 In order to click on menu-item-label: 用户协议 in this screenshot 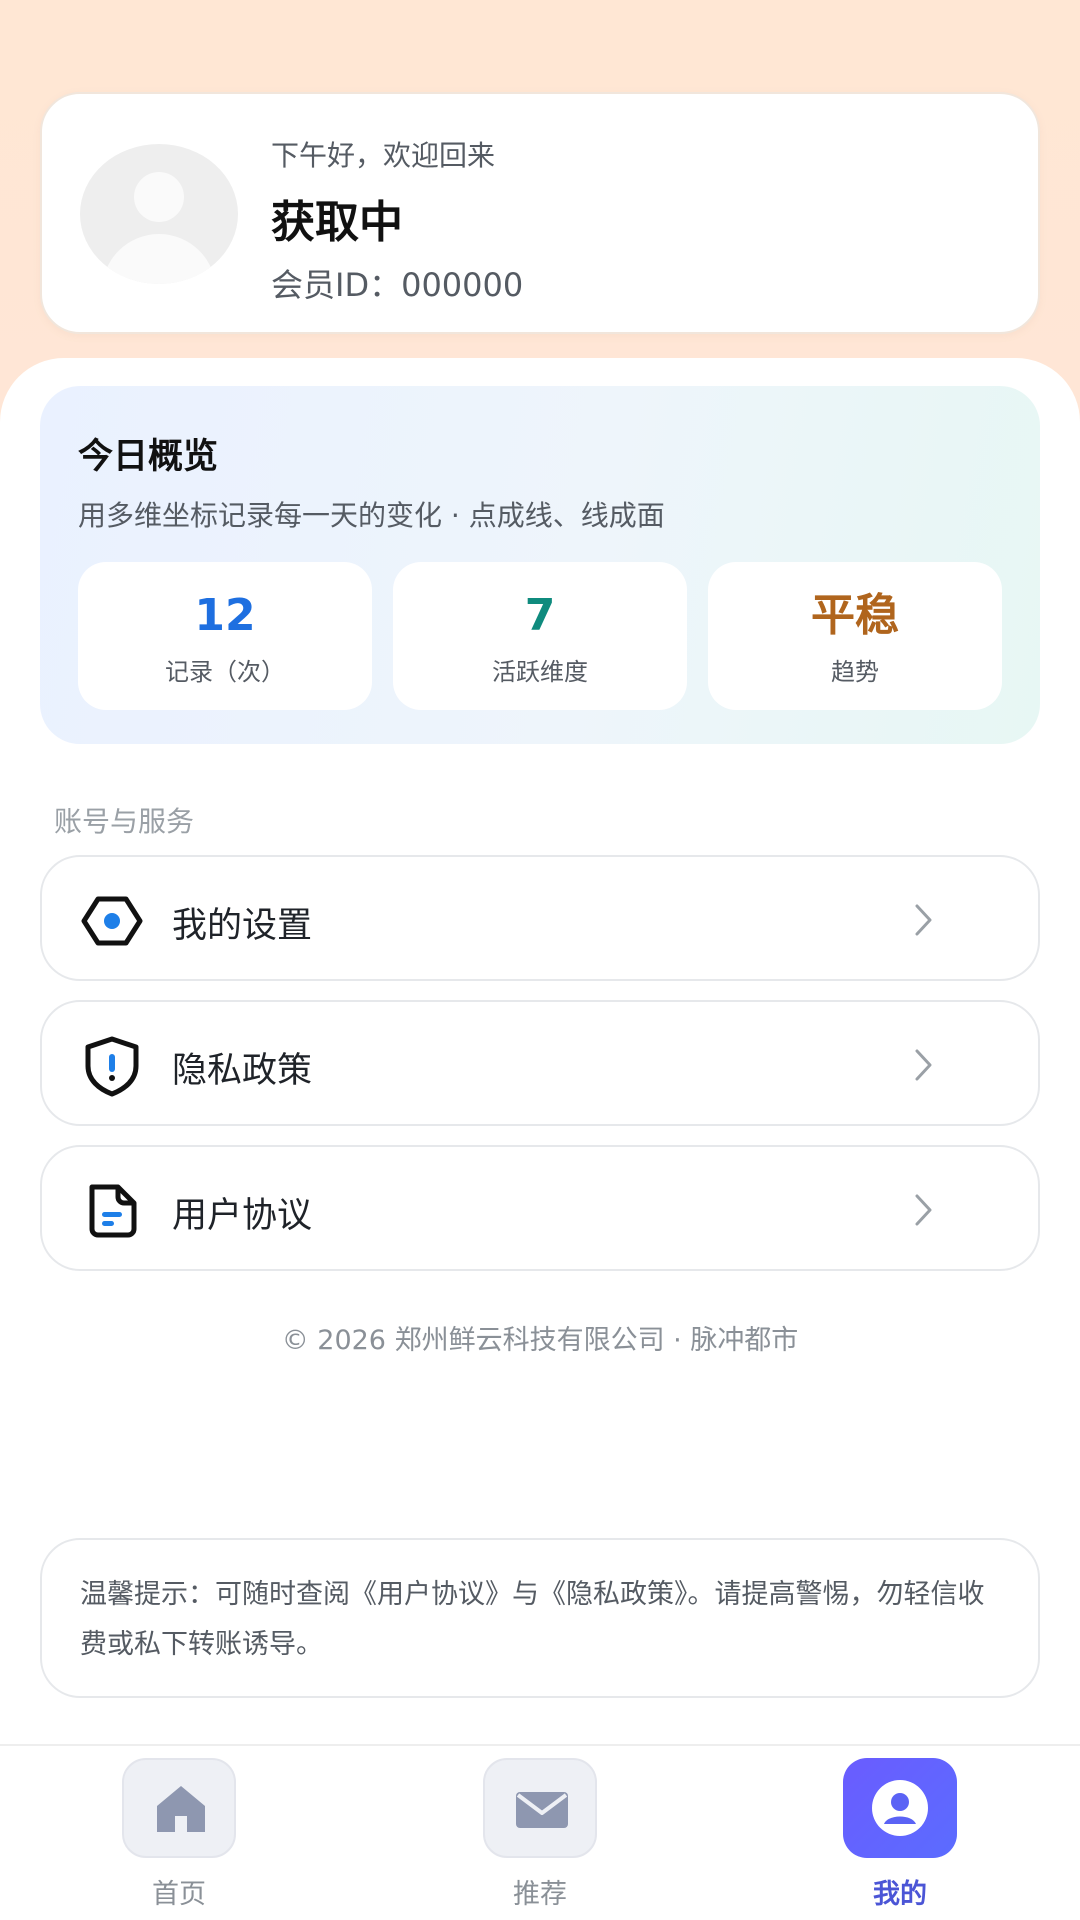, I will do `click(242, 1216)`.